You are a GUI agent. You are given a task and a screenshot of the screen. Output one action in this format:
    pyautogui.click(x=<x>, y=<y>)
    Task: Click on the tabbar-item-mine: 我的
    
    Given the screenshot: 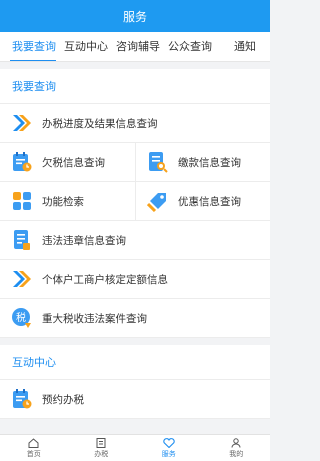 What is the action you would take?
    pyautogui.click(x=237, y=448)
    